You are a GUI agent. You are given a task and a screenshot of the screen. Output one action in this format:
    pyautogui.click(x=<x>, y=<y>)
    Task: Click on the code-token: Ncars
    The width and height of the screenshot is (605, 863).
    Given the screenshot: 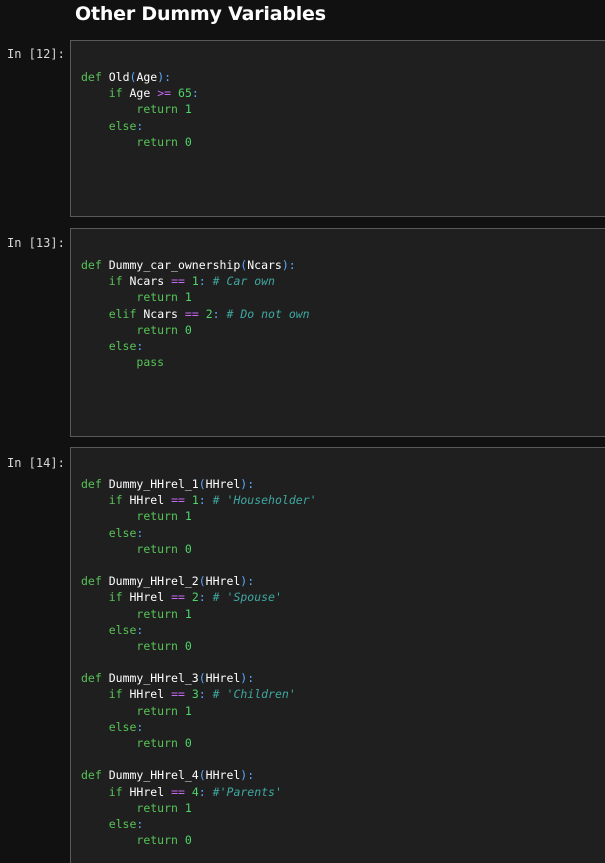 What is the action you would take?
    pyautogui.click(x=160, y=313)
    